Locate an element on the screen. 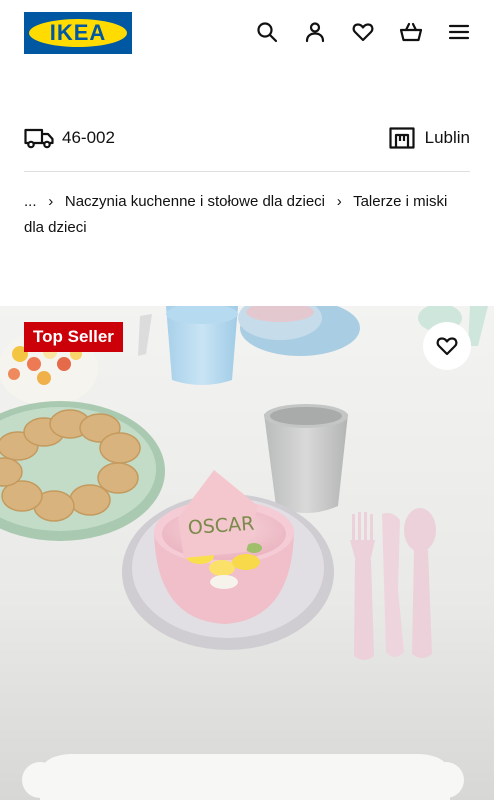 This screenshot has height=800, width=494. store-selector: Lublin is located at coordinates (429, 138).